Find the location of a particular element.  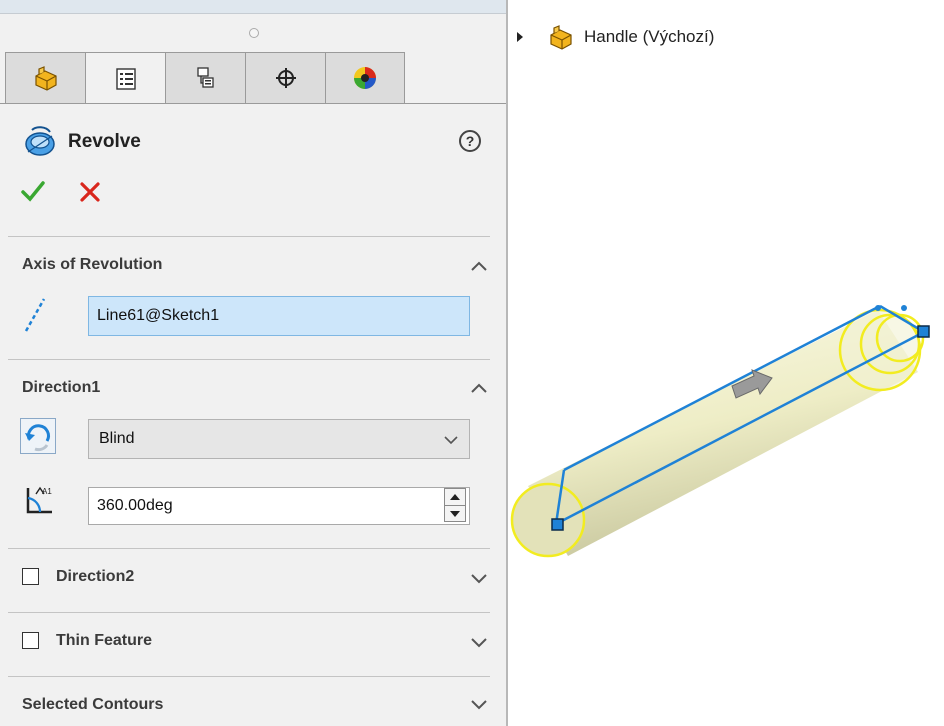

stepper-down-button is located at coordinates (455, 513).